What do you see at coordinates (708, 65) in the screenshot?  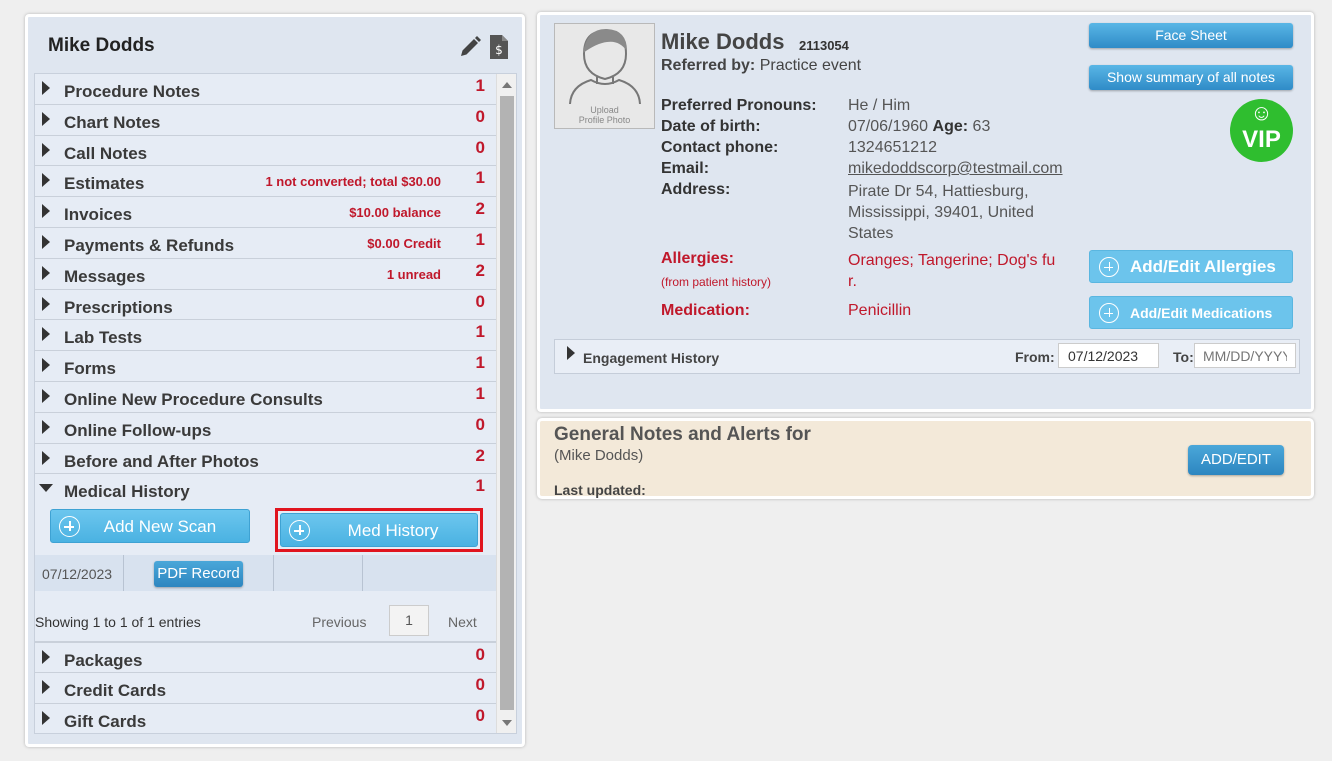 I see `referred-by-label: Referred by:` at bounding box center [708, 65].